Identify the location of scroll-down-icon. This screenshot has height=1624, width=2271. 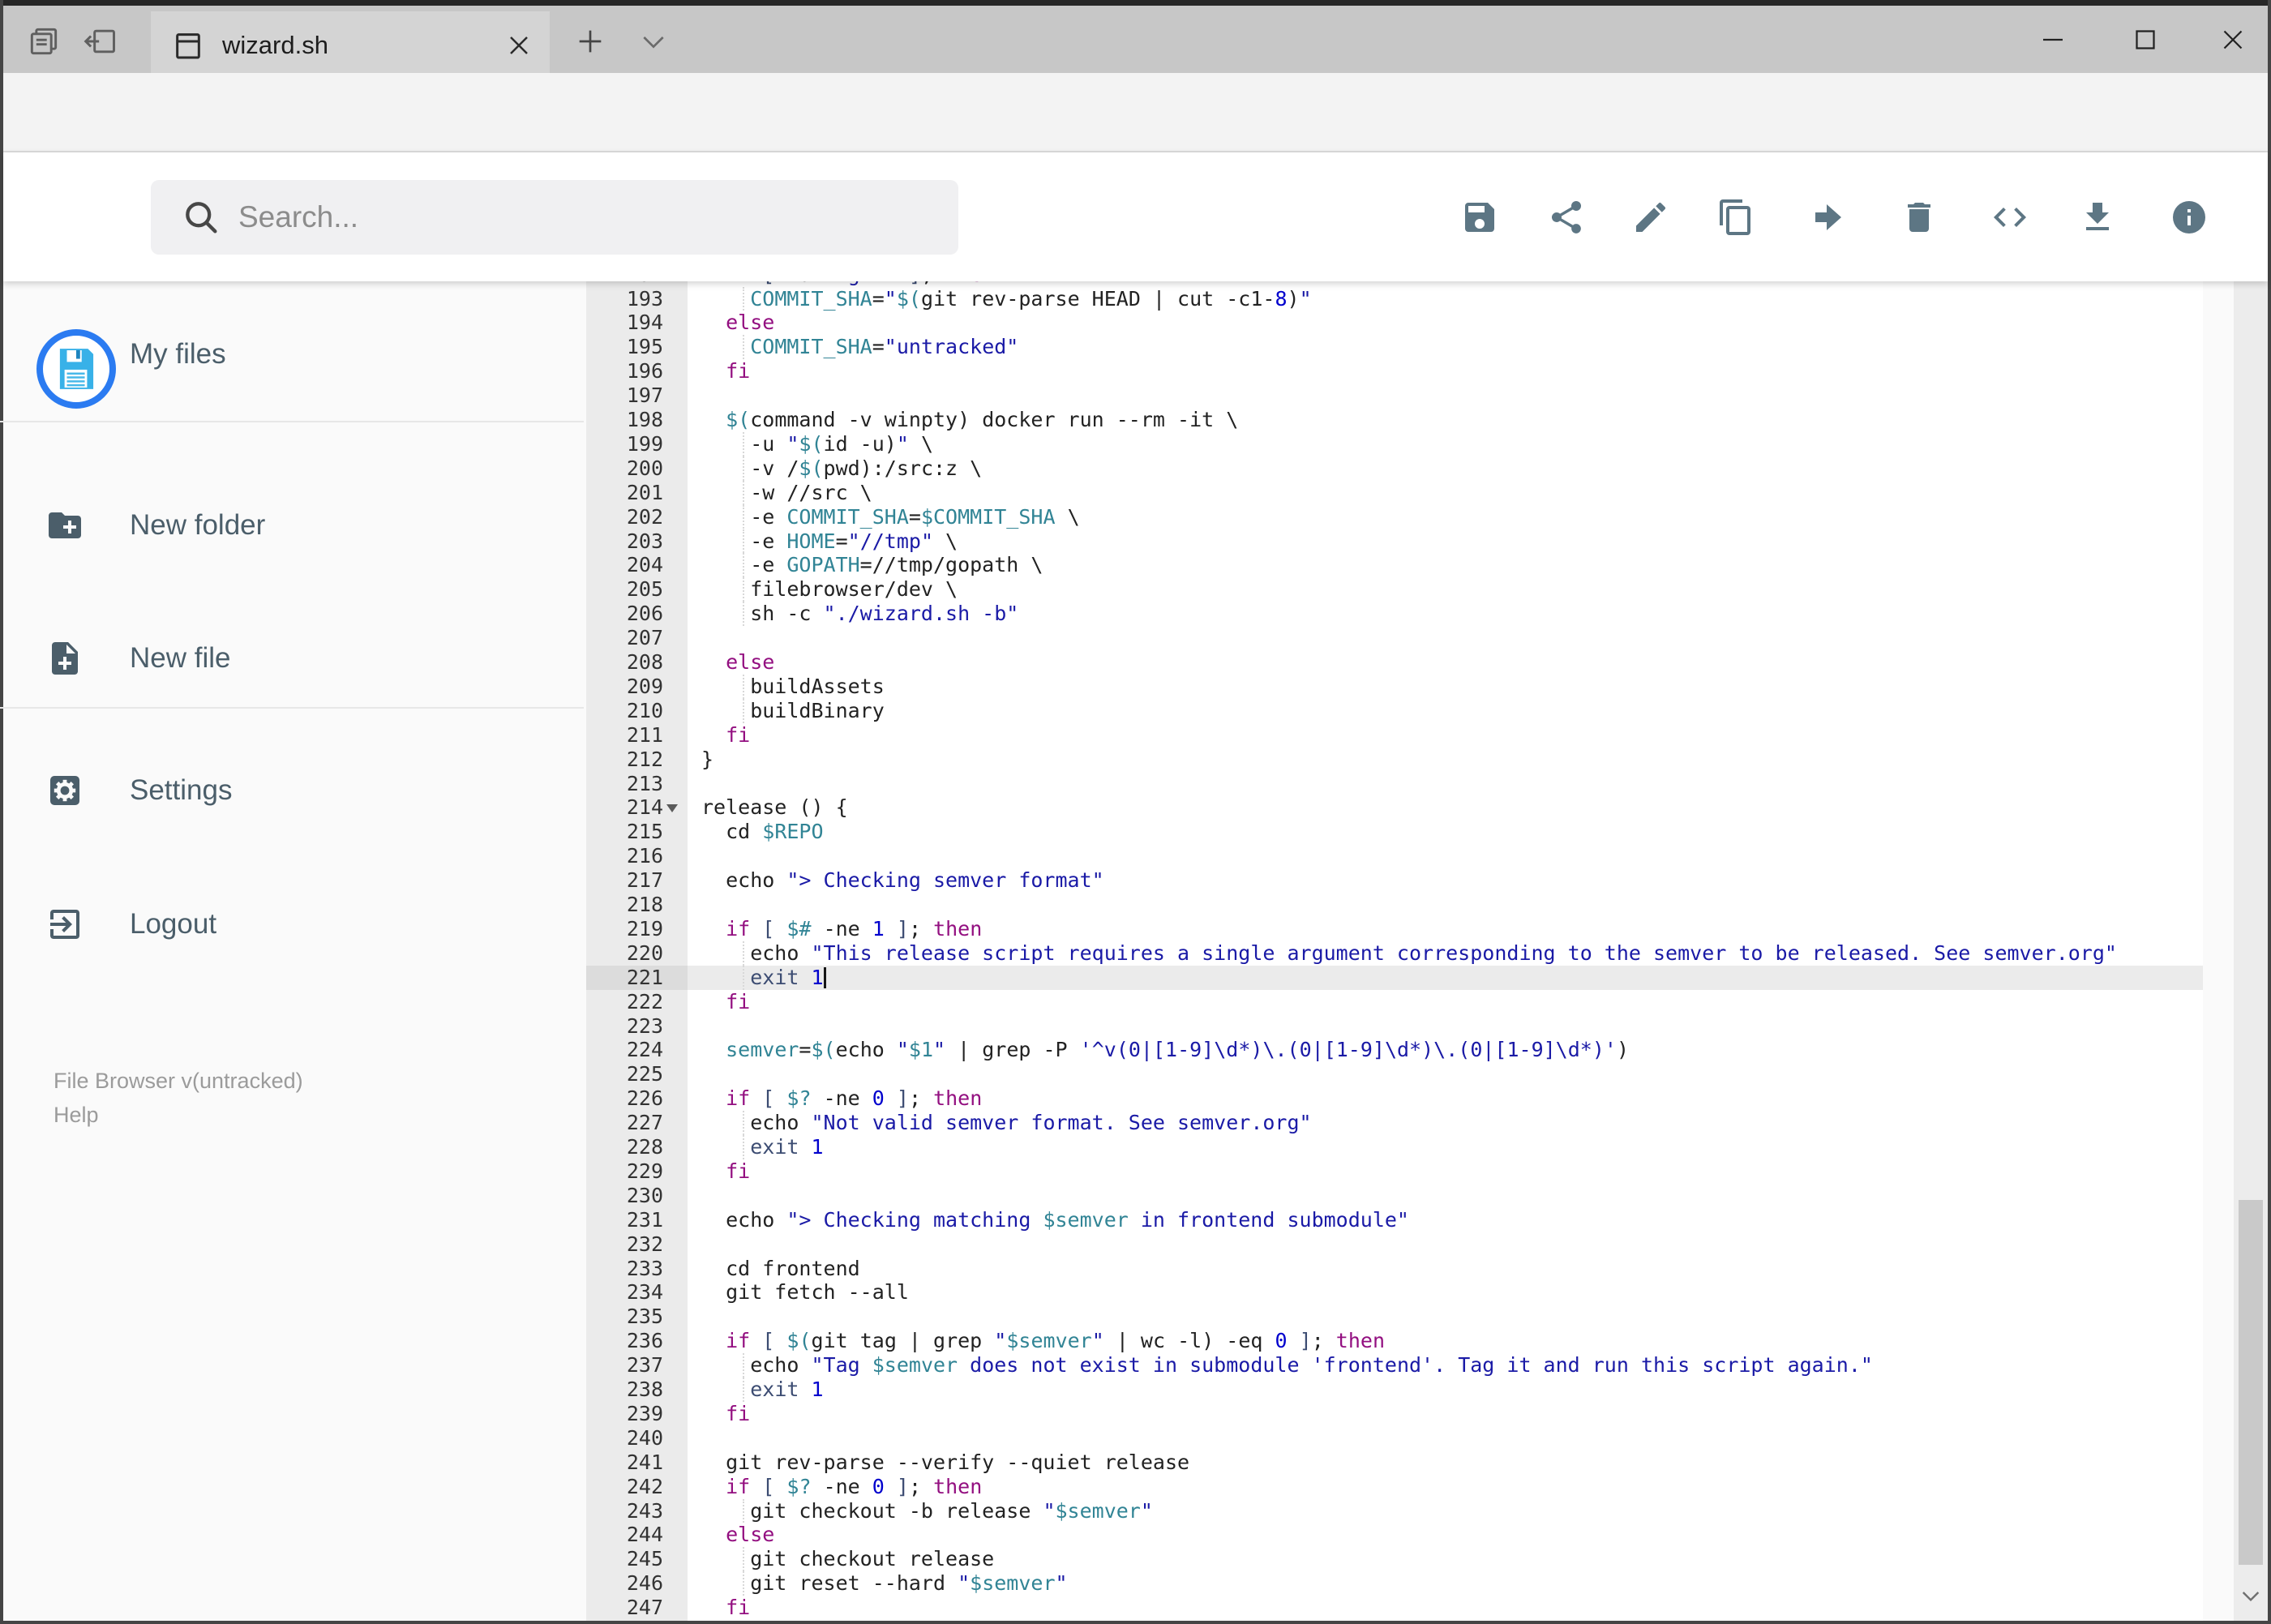
(2251, 1596).